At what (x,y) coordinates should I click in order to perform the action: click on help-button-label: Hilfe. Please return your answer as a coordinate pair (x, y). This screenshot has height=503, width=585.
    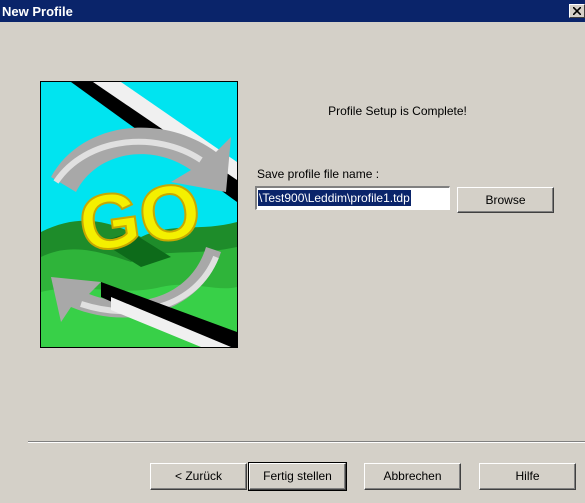
    Looking at the image, I should click on (527, 476).